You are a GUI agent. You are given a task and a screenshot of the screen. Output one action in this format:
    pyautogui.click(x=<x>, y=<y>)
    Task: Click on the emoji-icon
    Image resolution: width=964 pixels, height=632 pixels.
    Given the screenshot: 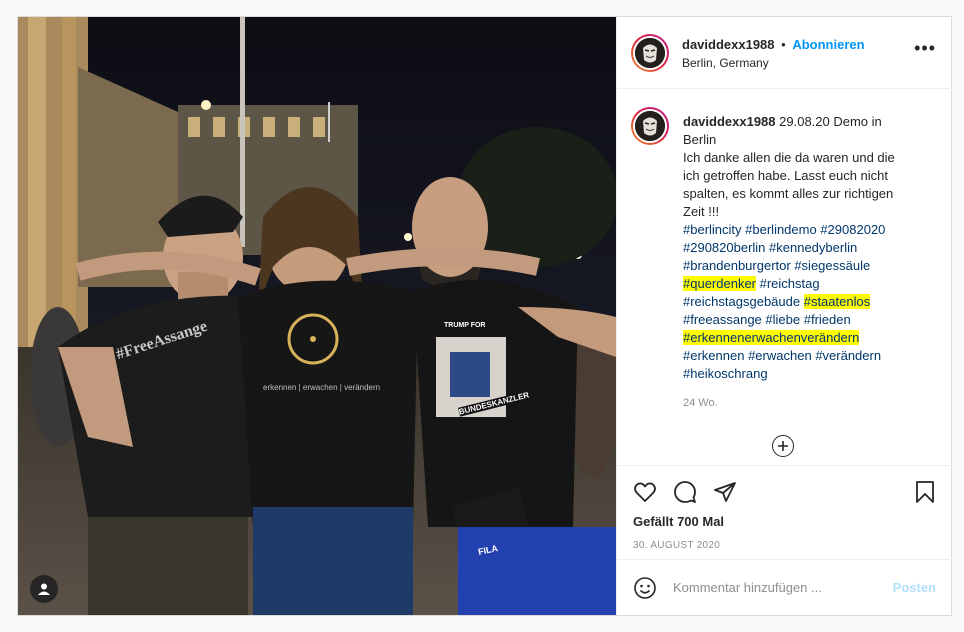 What is the action you would take?
    pyautogui.click(x=645, y=588)
    